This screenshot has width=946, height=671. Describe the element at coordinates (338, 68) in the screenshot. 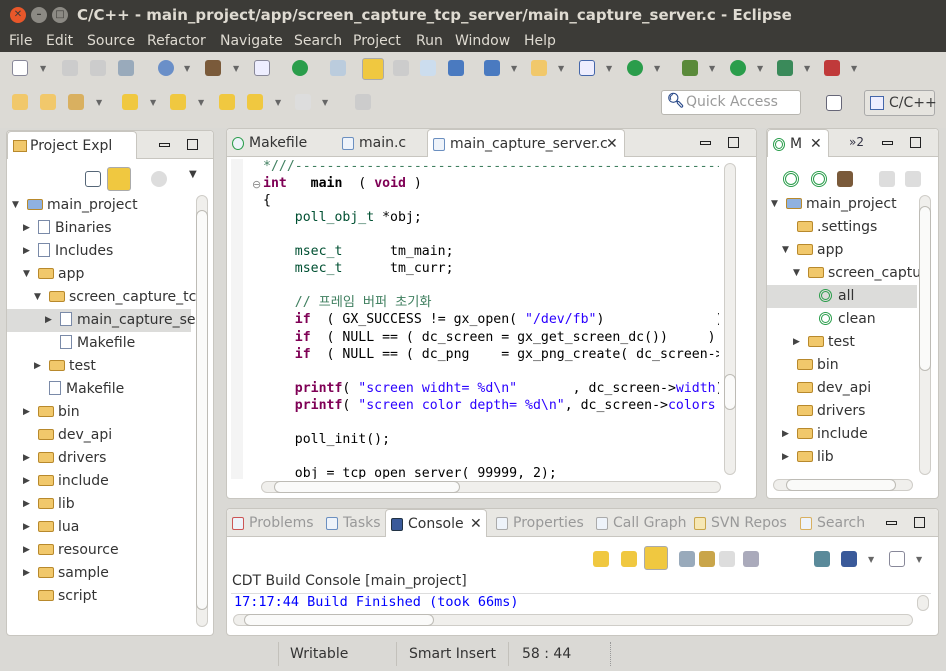

I see `toggle-mark-icon` at that location.